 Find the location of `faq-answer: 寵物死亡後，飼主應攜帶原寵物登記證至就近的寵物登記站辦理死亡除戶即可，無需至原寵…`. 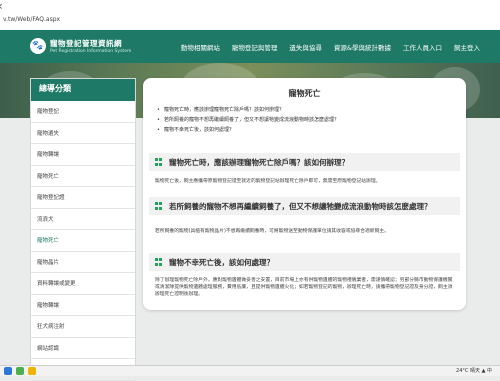

faq-answer: 寵物死亡後，飼主應攜帶原寵物登記證至就近的寵物登記站辦理死亡除戶即可，無需至原寵… is located at coordinates (268, 181).